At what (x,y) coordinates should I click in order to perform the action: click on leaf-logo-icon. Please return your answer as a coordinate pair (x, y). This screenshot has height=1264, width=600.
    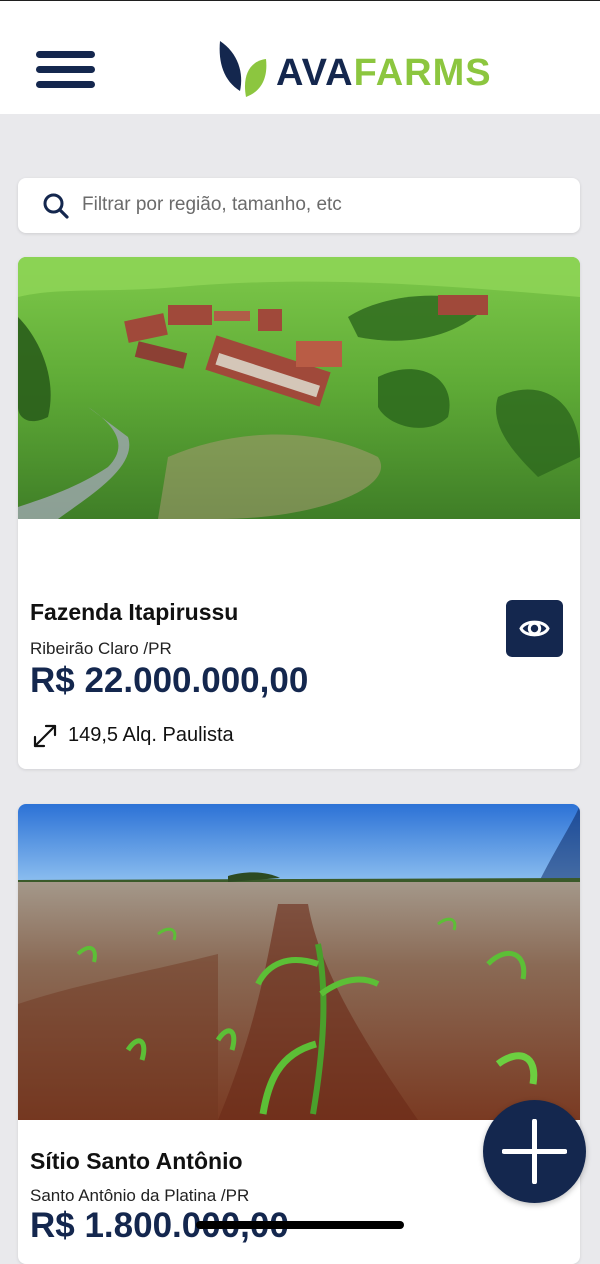
    Looking at the image, I should click on (243, 69).